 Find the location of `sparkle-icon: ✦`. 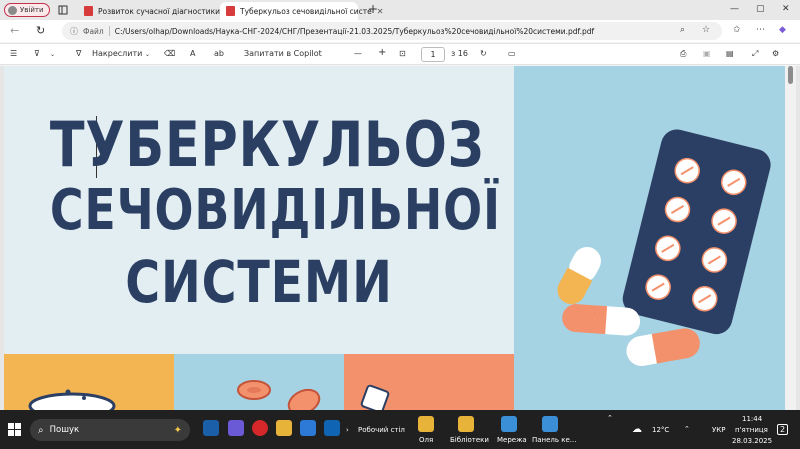

sparkle-icon: ✦ is located at coordinates (177, 430).